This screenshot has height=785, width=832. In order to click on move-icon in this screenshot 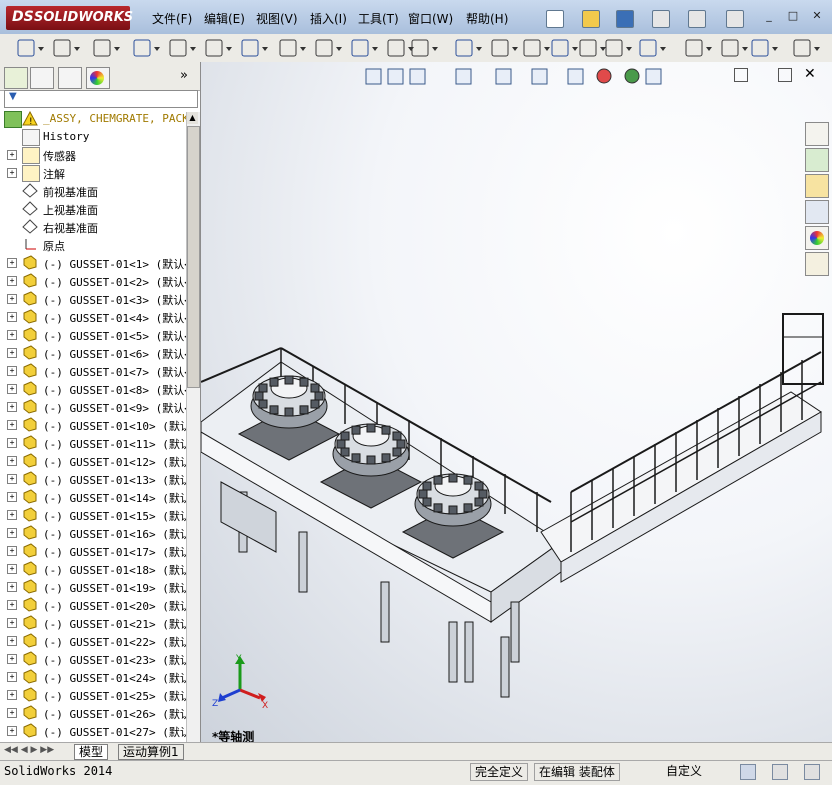, I will do `click(652, 48)`.